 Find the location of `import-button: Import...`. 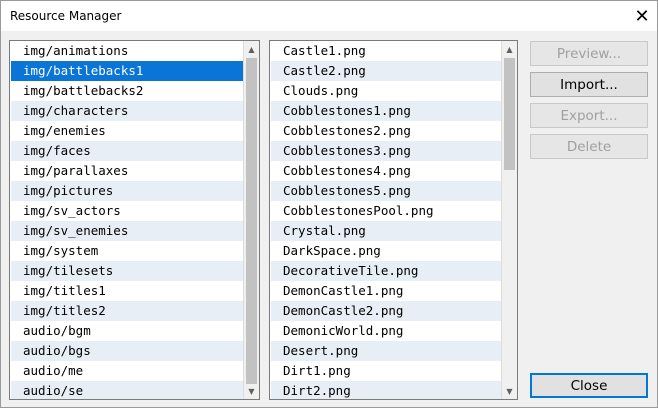

import-button: Import... is located at coordinates (589, 84).